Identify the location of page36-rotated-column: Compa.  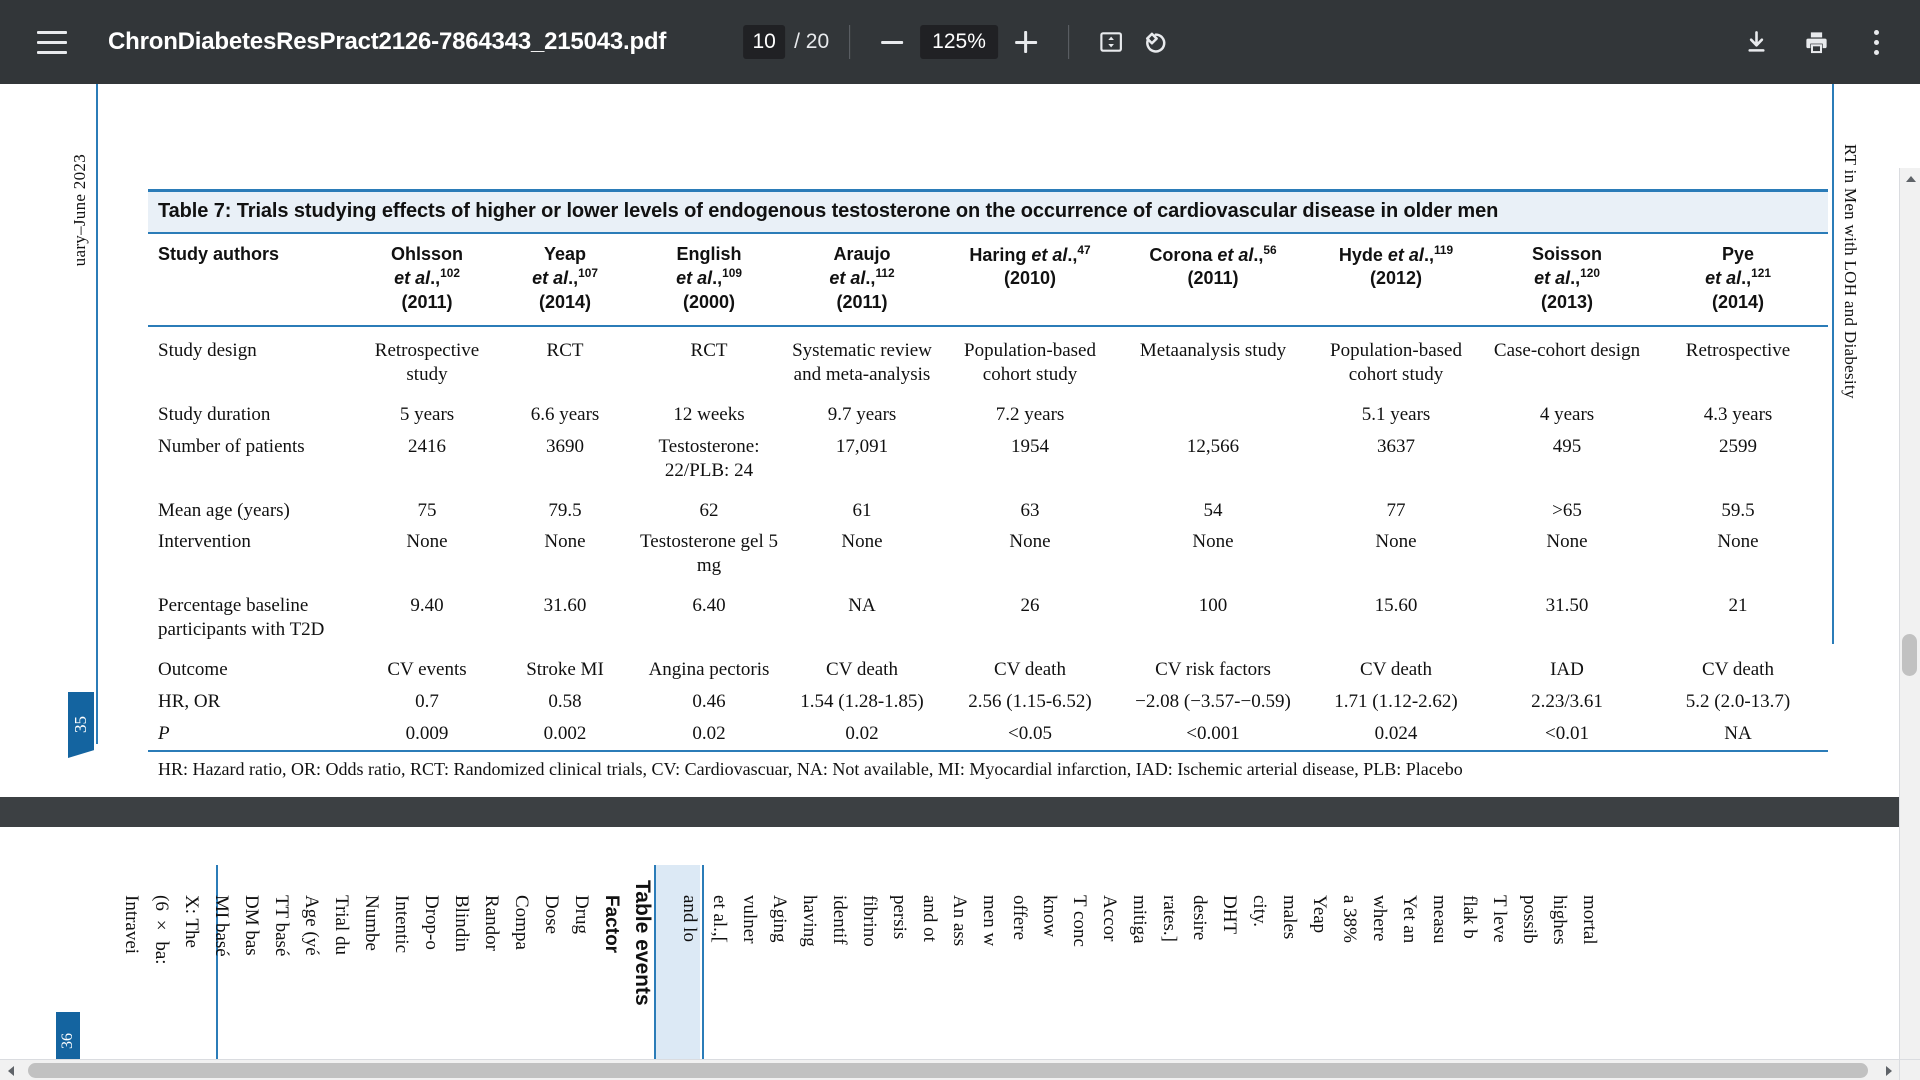
(521, 922).